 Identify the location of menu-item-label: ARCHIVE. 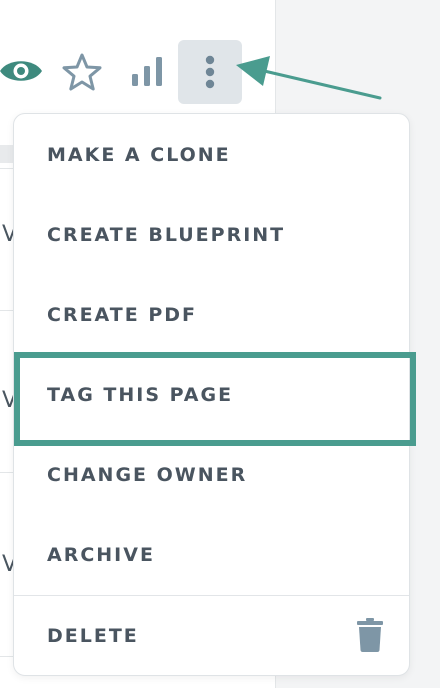
(101, 555).